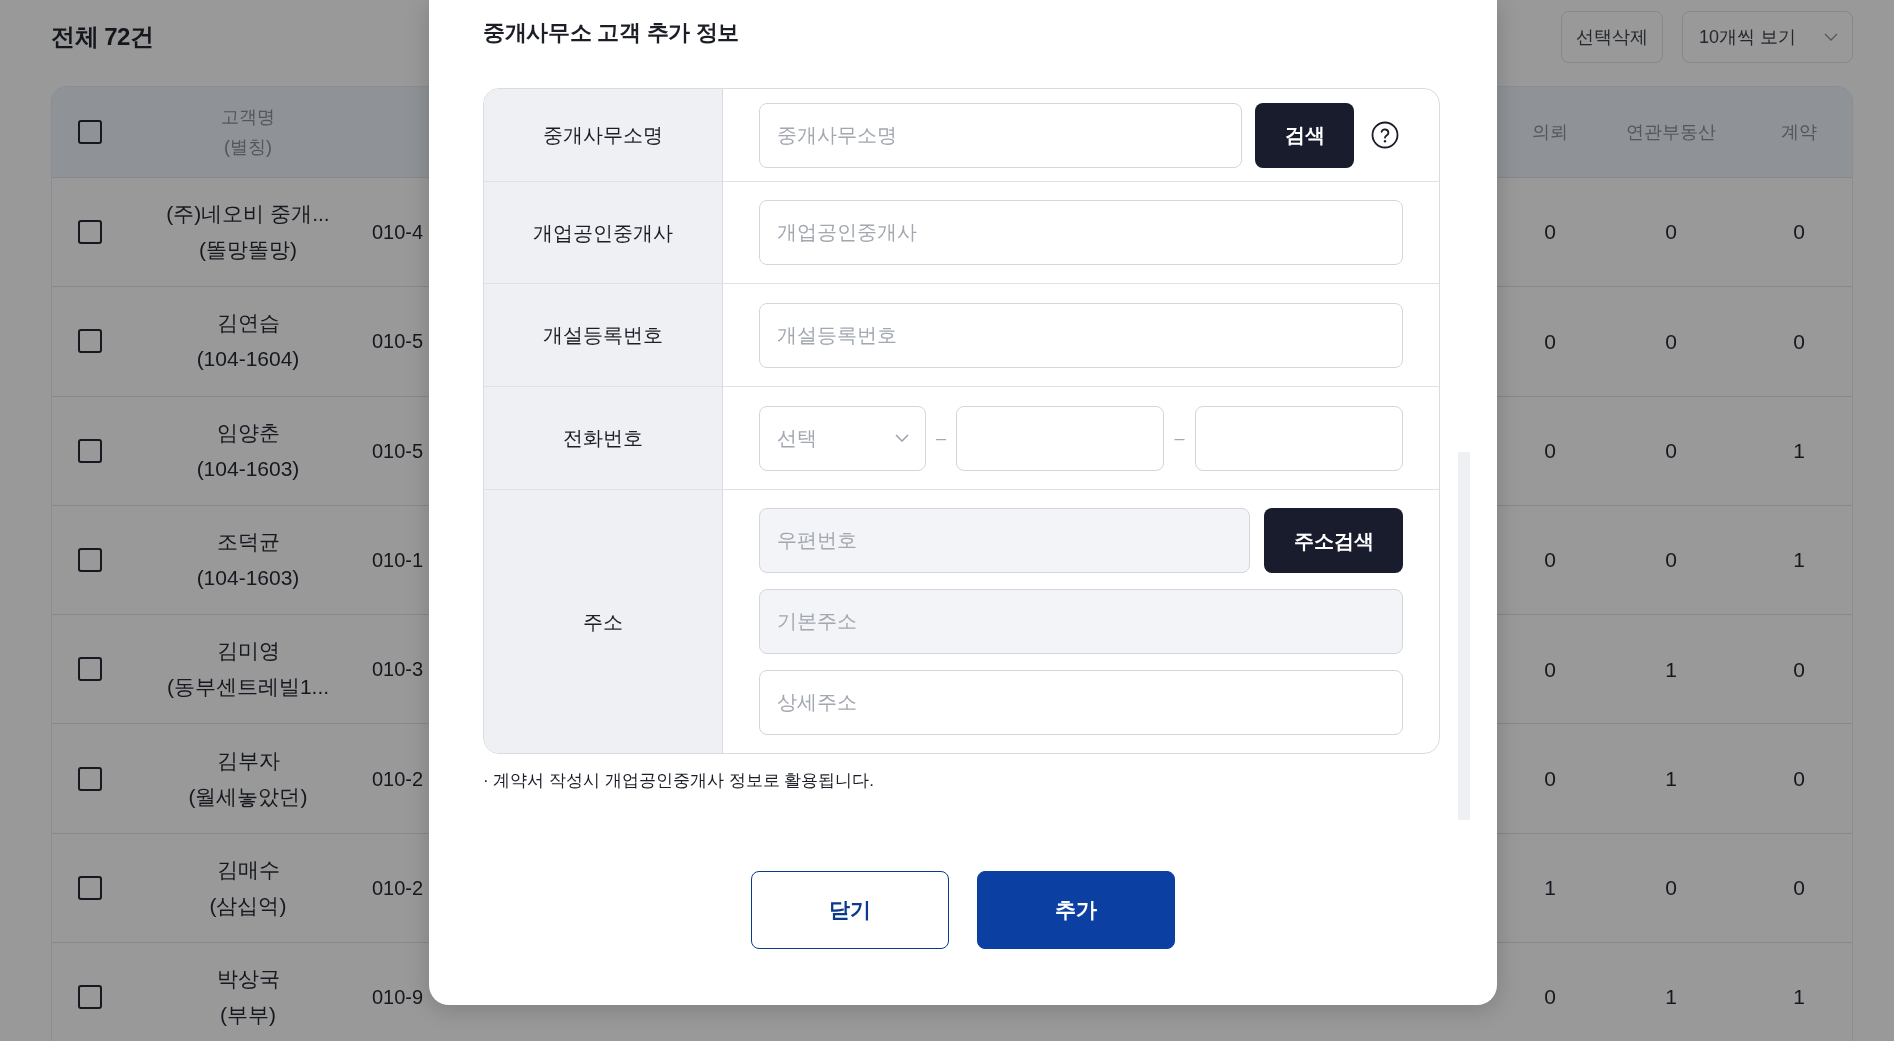 The width and height of the screenshot is (1894, 1041). What do you see at coordinates (1081, 335) in the screenshot?
I see `input-field: 개설등록번호` at bounding box center [1081, 335].